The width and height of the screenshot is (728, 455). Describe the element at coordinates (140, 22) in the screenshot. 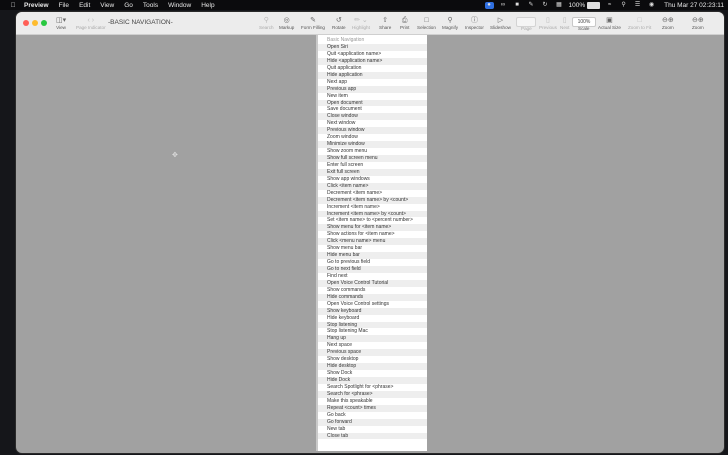

I see `document-title: -BASIC NAVIGATION-` at that location.